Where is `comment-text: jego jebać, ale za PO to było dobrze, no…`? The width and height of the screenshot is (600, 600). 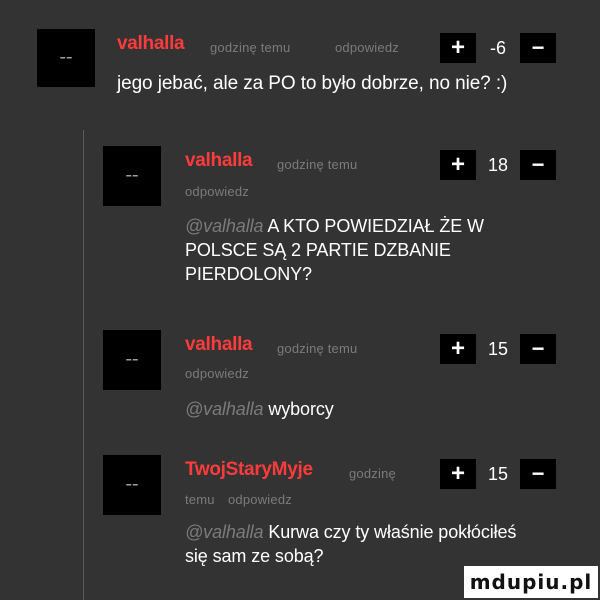
comment-text: jego jebać, ale za PO to było dobrze, no… is located at coordinates (312, 83).